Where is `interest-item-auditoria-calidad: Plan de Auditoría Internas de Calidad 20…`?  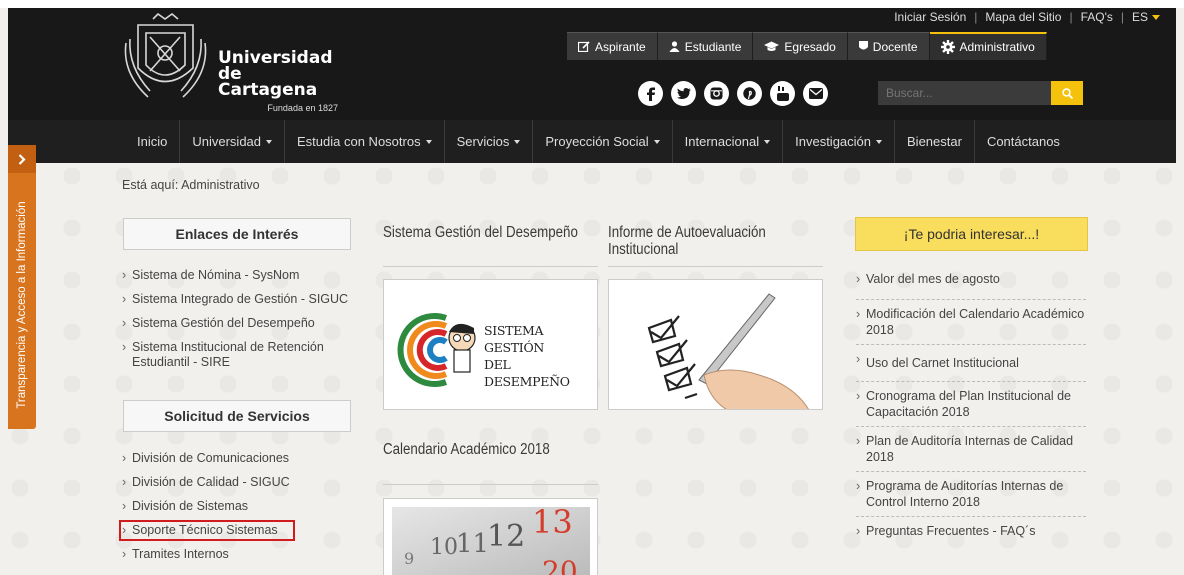 interest-item-auditoria-calidad: Plan de Auditoría Internas de Calidad 20… is located at coordinates (971, 449).